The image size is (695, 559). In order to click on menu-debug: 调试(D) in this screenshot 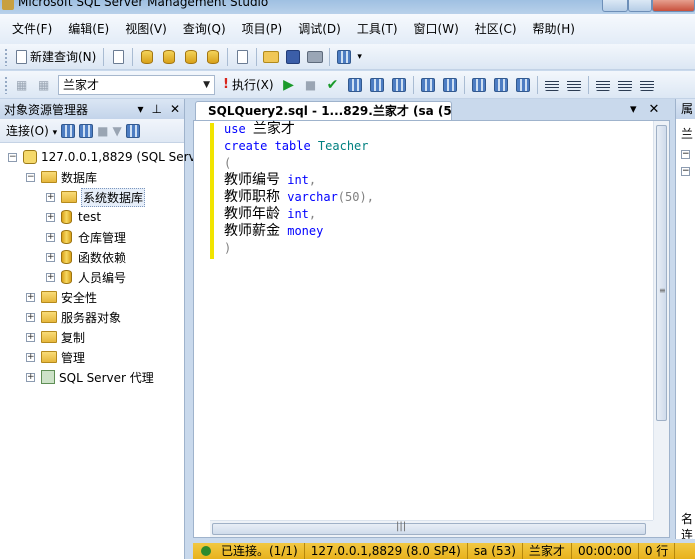, I will do `click(319, 29)`.